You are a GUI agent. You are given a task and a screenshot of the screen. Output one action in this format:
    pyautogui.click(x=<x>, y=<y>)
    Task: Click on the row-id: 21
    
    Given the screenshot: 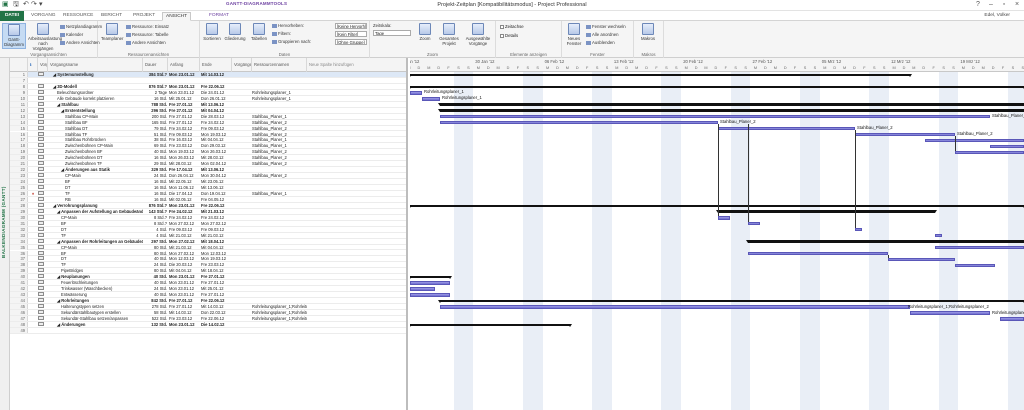 What is the action you would take?
    pyautogui.click(x=19, y=164)
    